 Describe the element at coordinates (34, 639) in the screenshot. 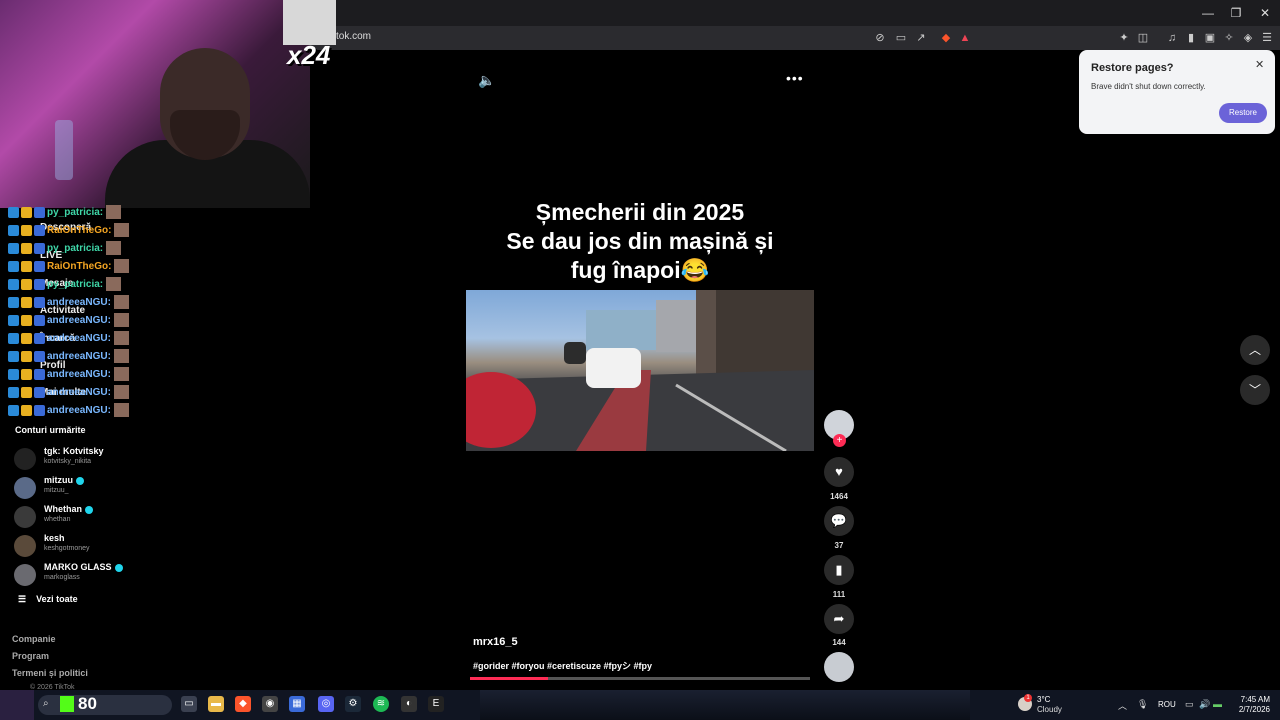

I see `footer-company: Companie` at that location.